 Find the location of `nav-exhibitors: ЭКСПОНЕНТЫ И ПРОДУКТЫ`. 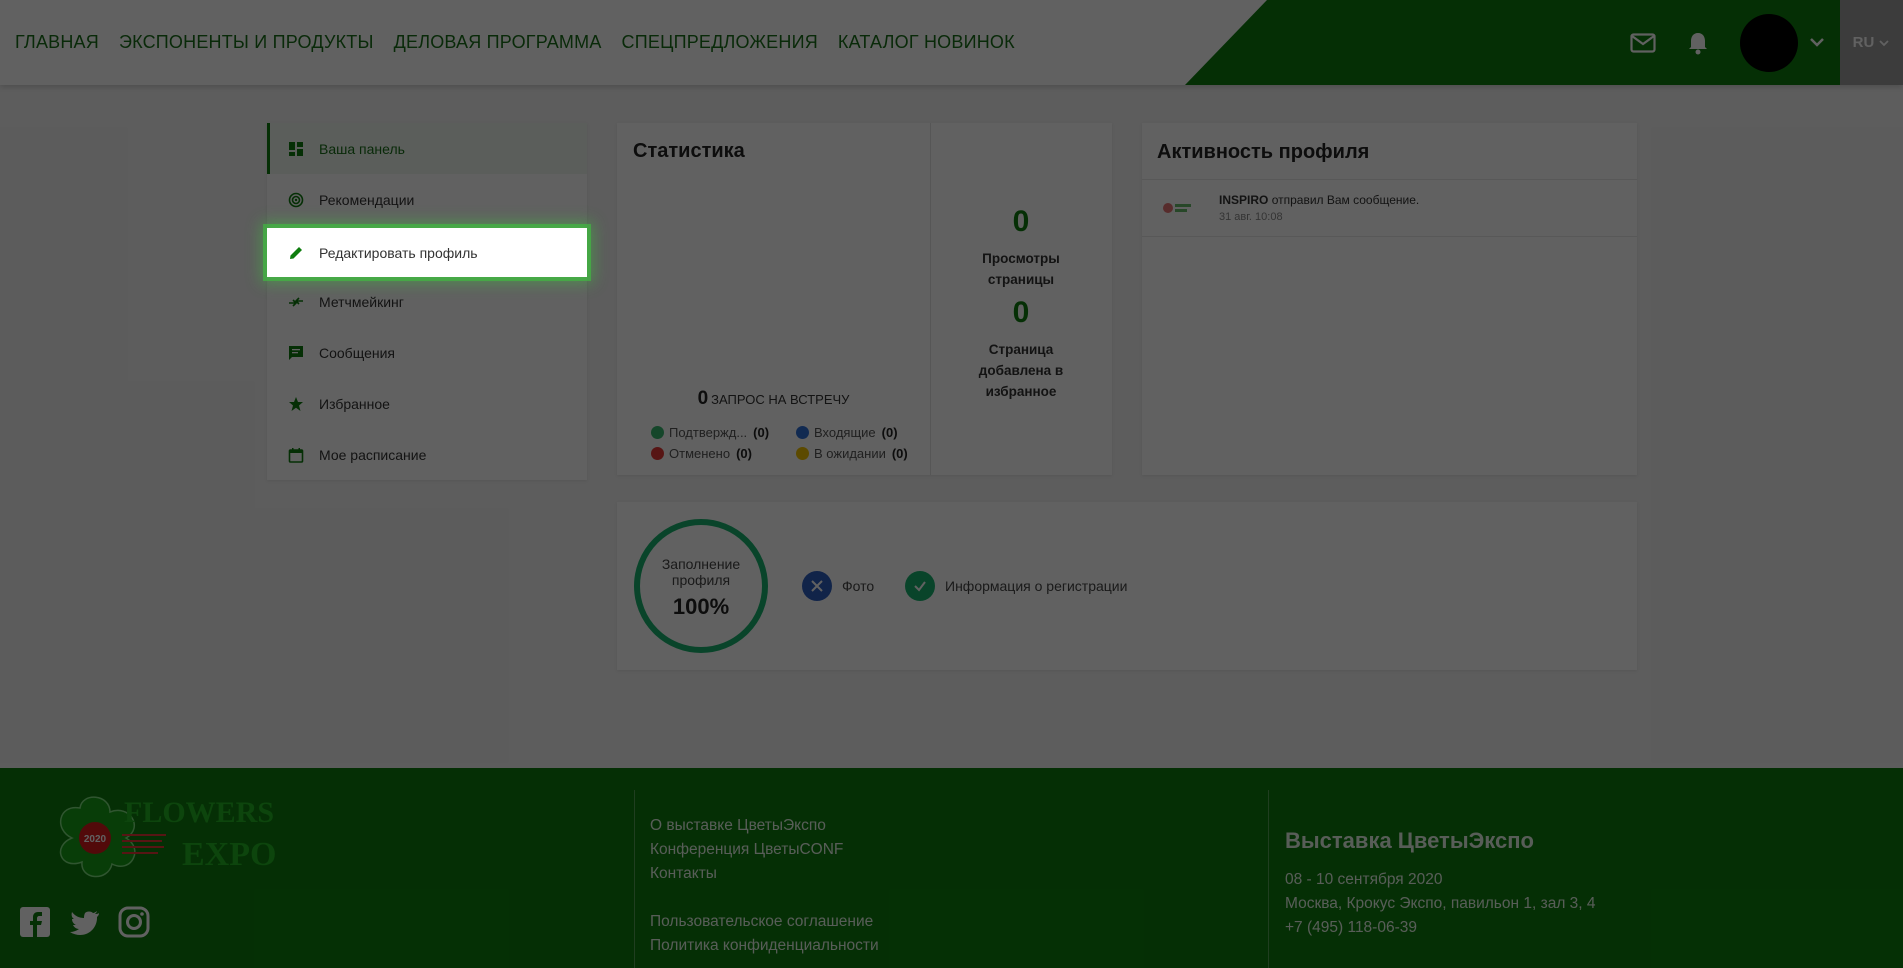

nav-exhibitors: ЭКСПОНЕНТЫ И ПРОДУКТЫ is located at coordinates (246, 42).